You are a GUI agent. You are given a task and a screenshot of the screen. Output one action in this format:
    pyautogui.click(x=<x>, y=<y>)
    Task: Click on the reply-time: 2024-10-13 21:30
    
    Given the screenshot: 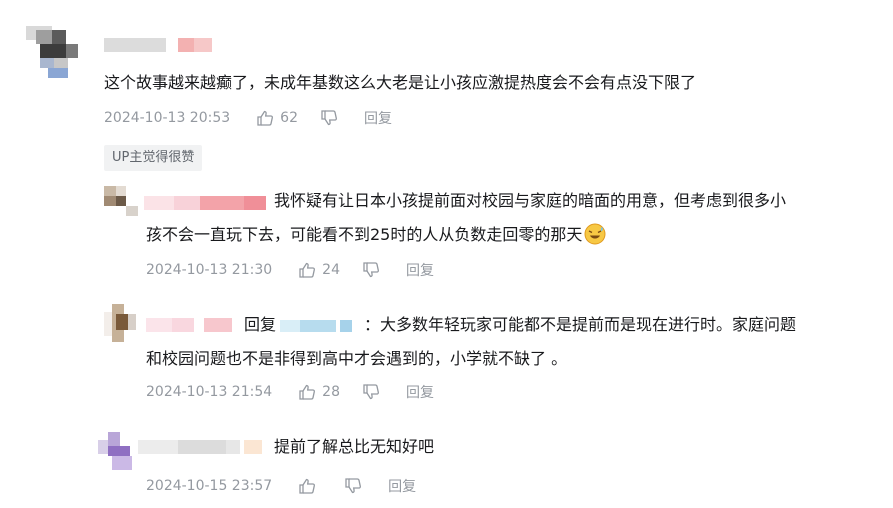 What is the action you would take?
    pyautogui.click(x=209, y=270)
    